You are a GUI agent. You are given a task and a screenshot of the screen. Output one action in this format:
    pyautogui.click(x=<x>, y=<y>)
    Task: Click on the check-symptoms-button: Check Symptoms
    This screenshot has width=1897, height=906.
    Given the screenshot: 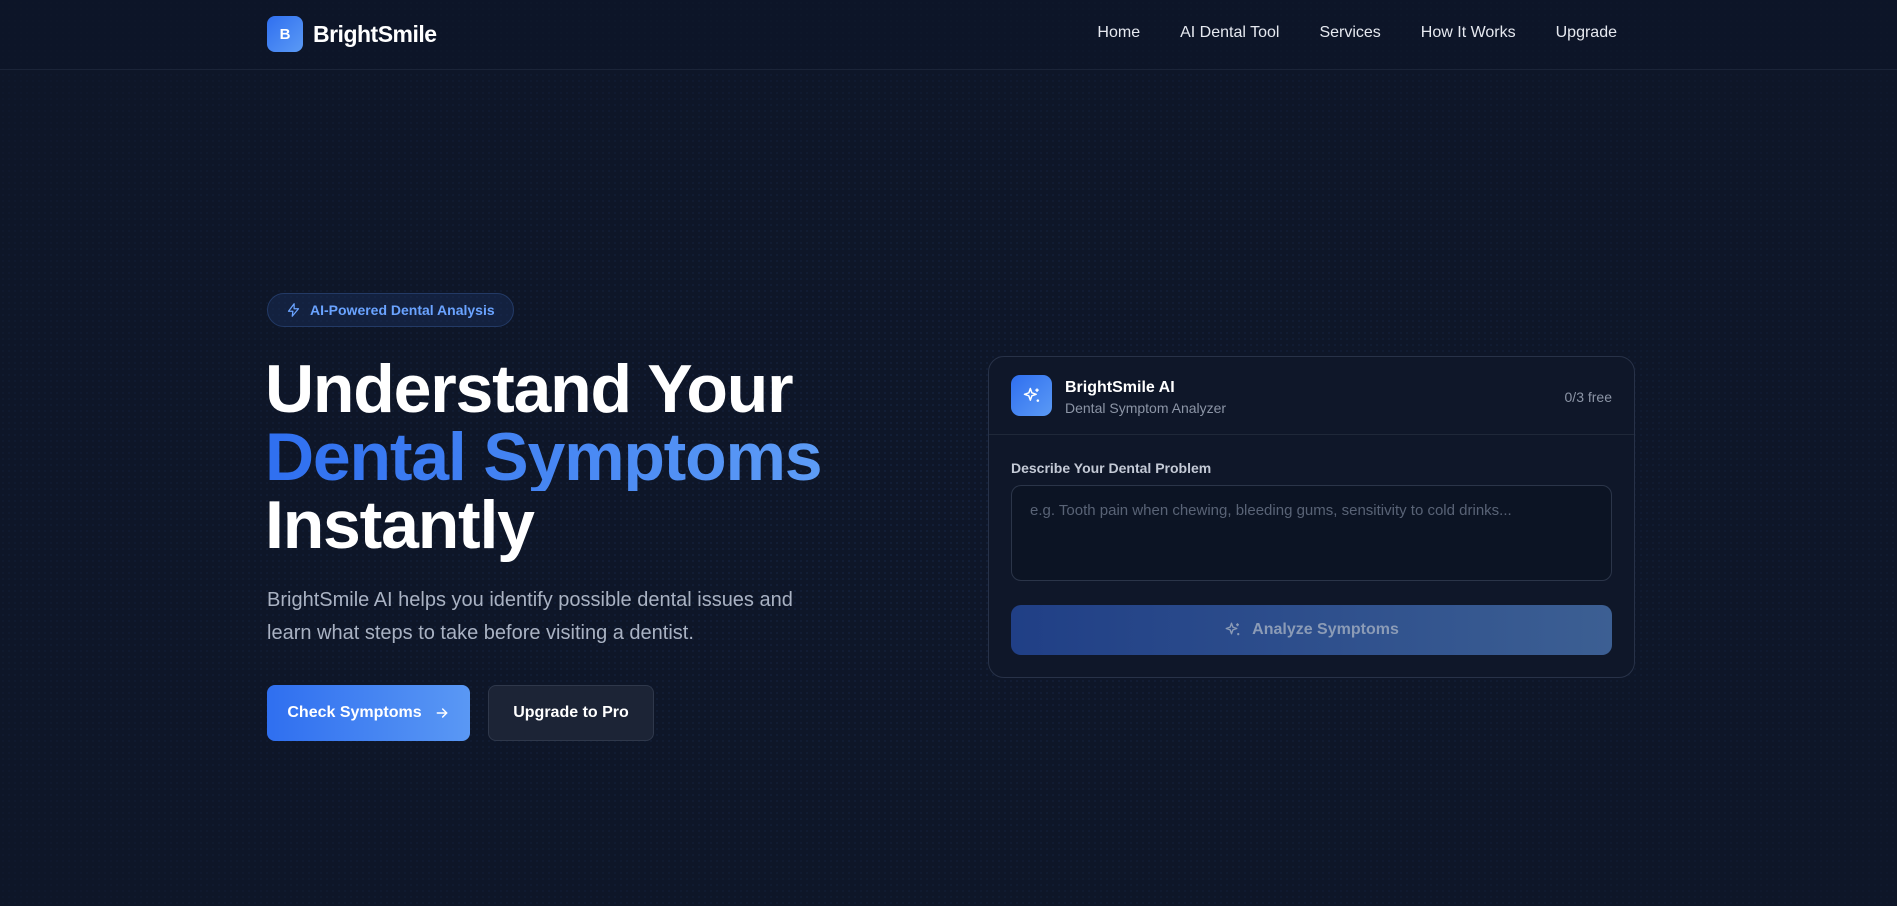 What is the action you would take?
    pyautogui.click(x=368, y=713)
    